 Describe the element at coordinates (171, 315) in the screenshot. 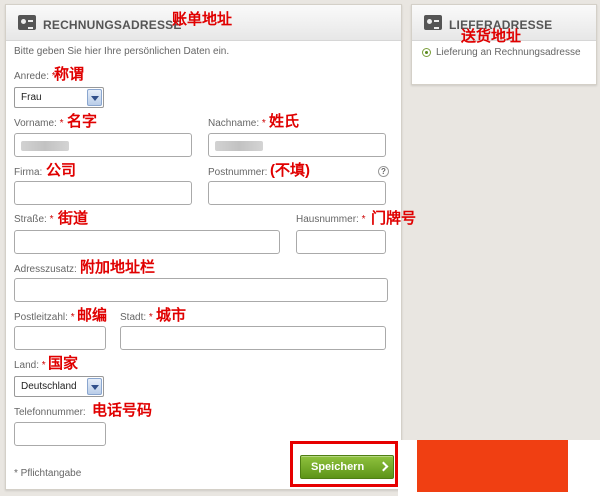

I see `city-annotation: 城市` at that location.